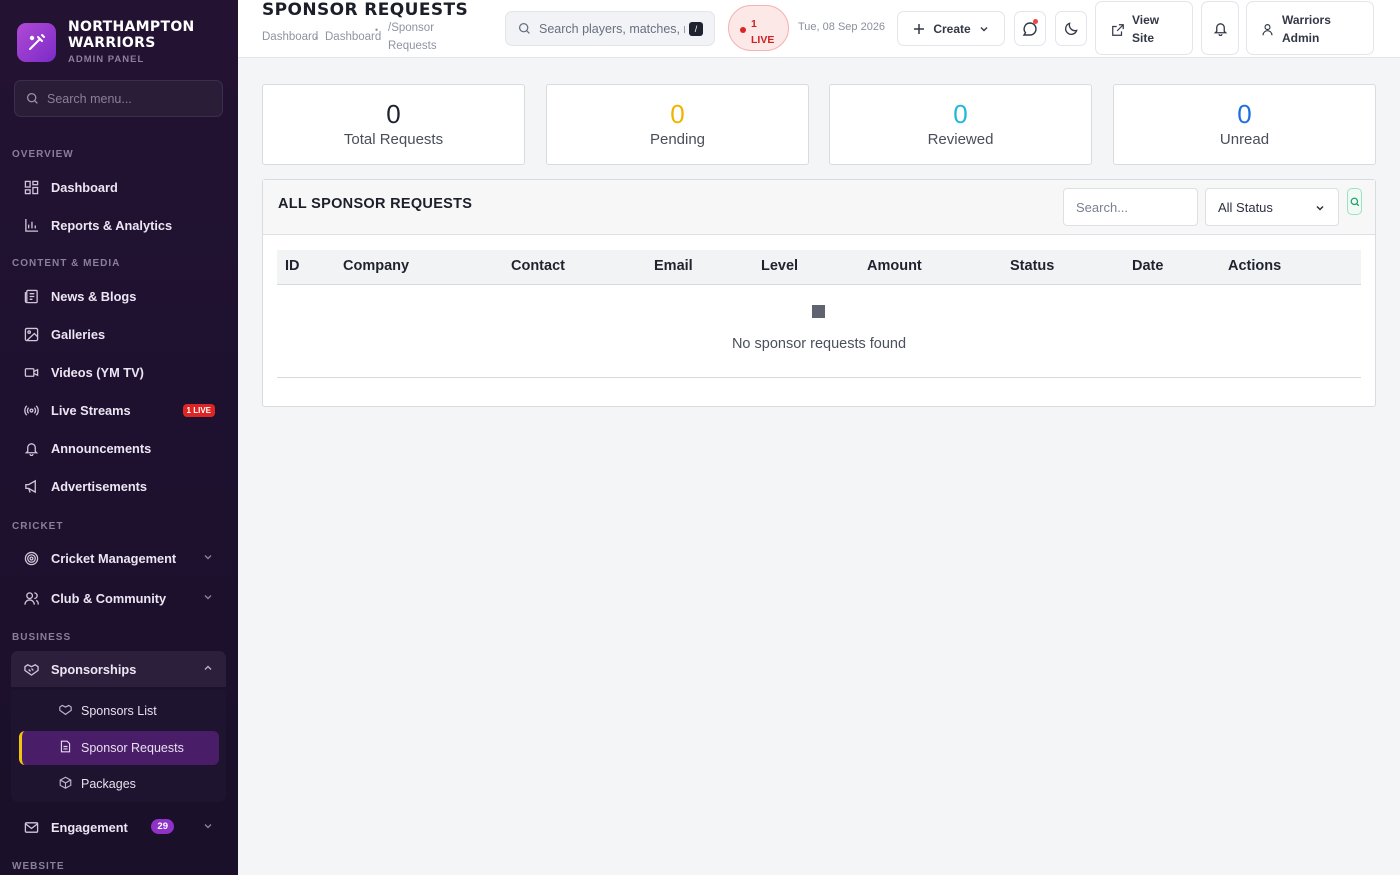 The image size is (1400, 875). What do you see at coordinates (673, 266) in the screenshot?
I see `column-header-email: Email` at bounding box center [673, 266].